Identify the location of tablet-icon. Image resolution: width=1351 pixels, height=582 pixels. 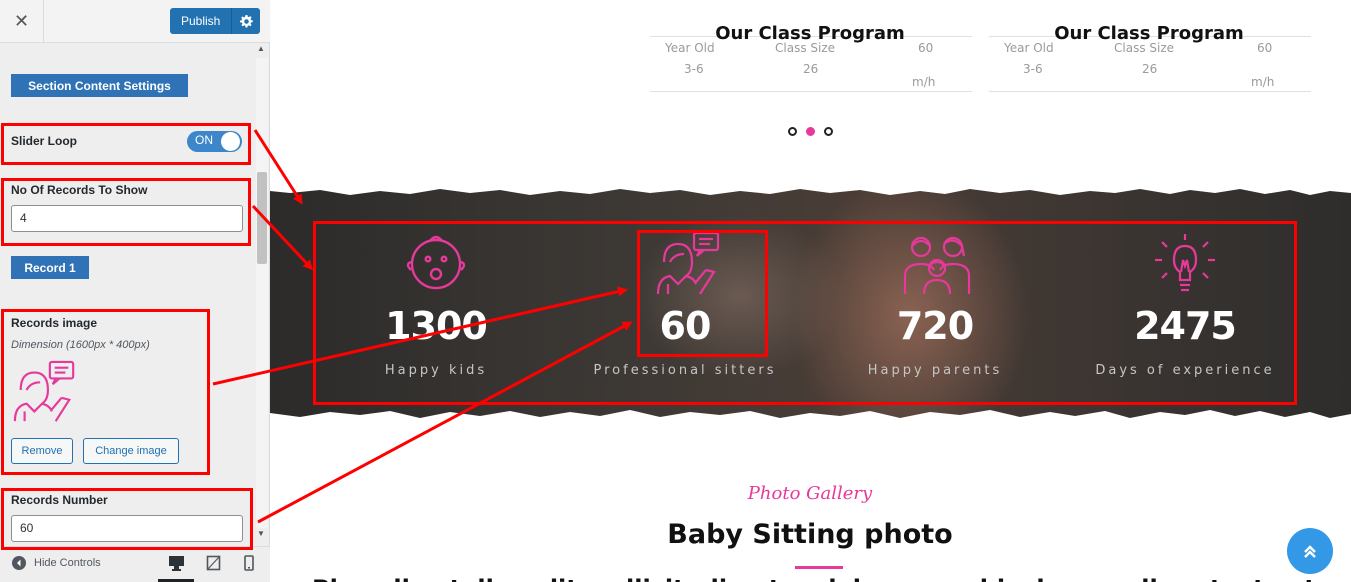
(213, 563).